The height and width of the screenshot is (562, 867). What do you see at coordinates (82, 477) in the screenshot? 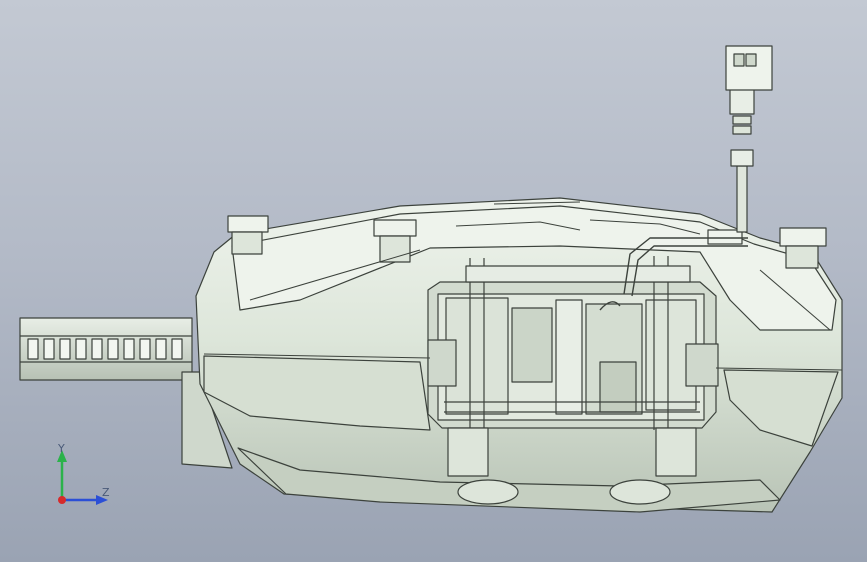
I see `coordinate-triad` at bounding box center [82, 477].